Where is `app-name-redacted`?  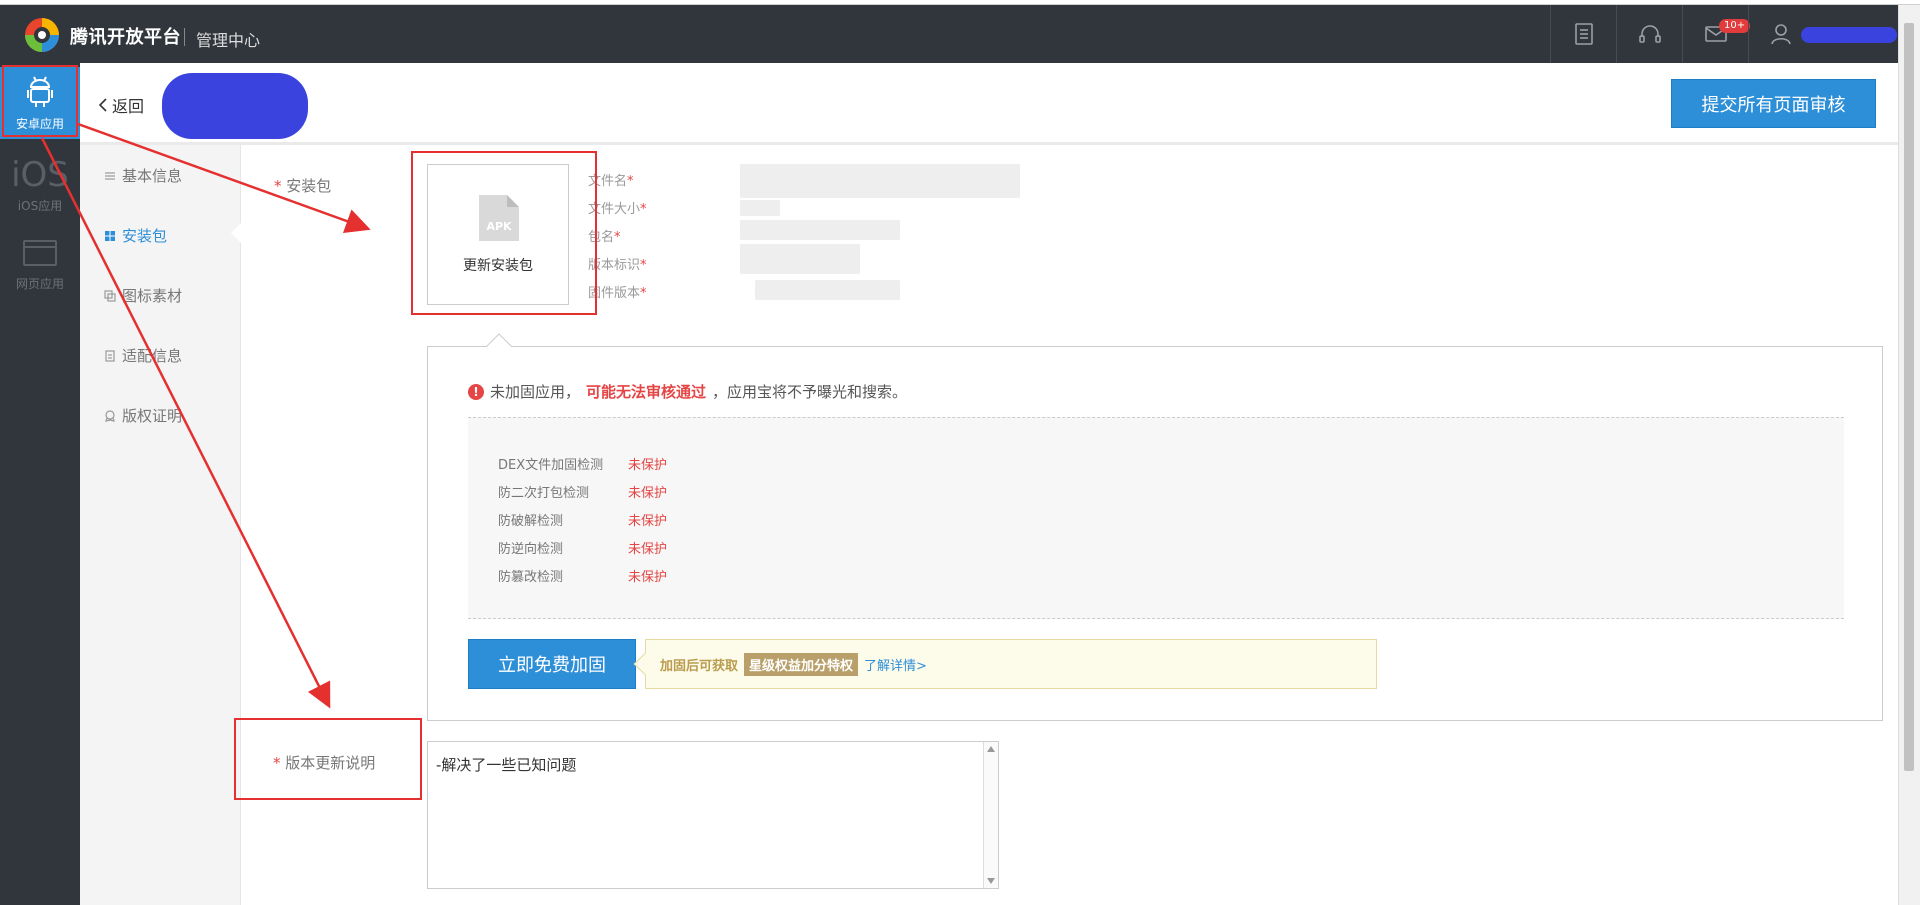
app-name-redacted is located at coordinates (235, 106).